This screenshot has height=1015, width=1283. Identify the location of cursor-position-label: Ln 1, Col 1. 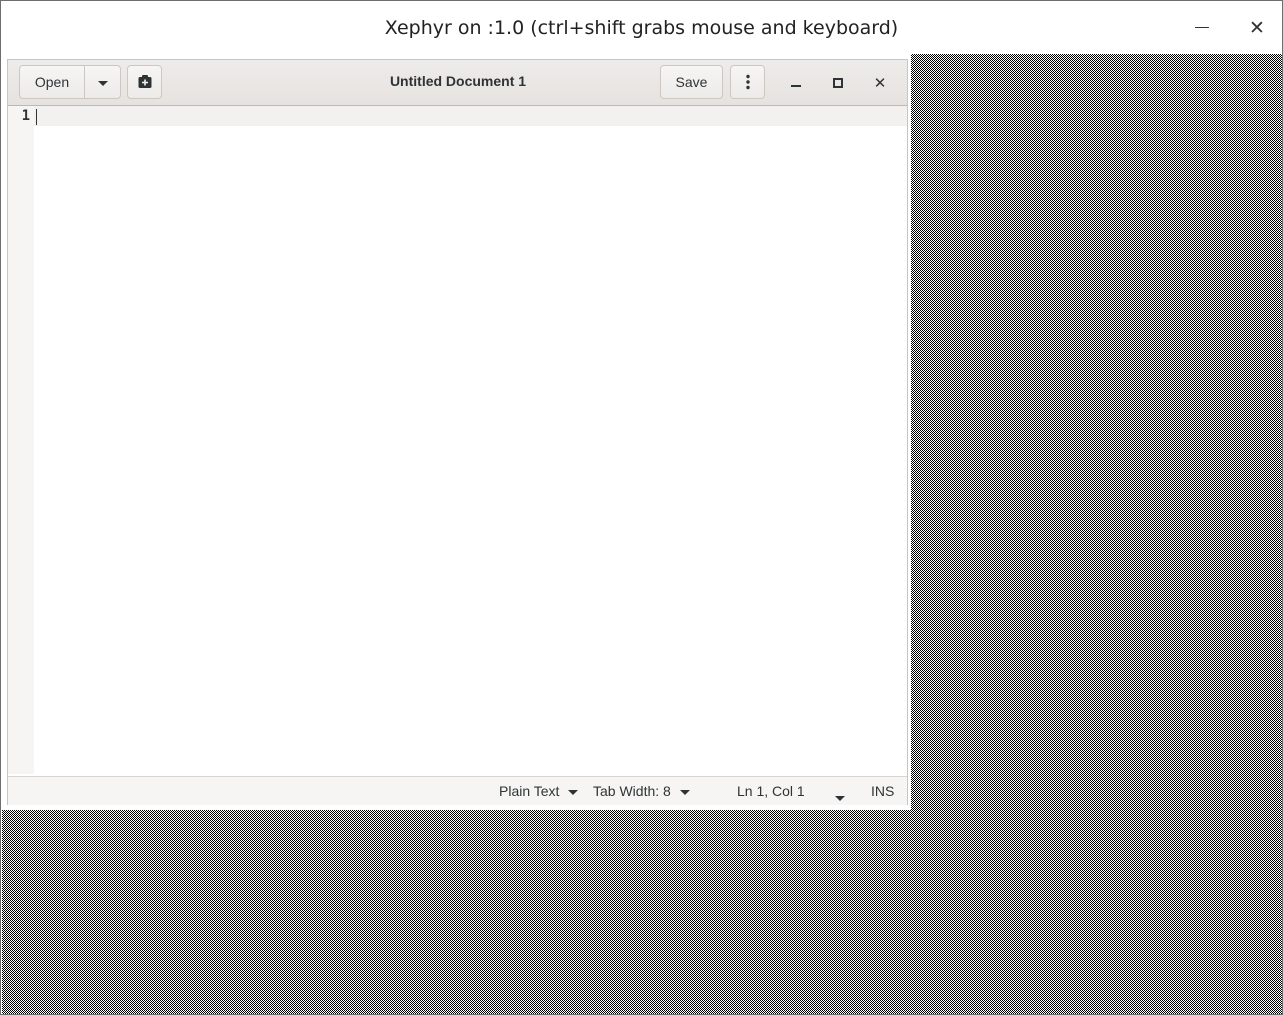
(771, 791).